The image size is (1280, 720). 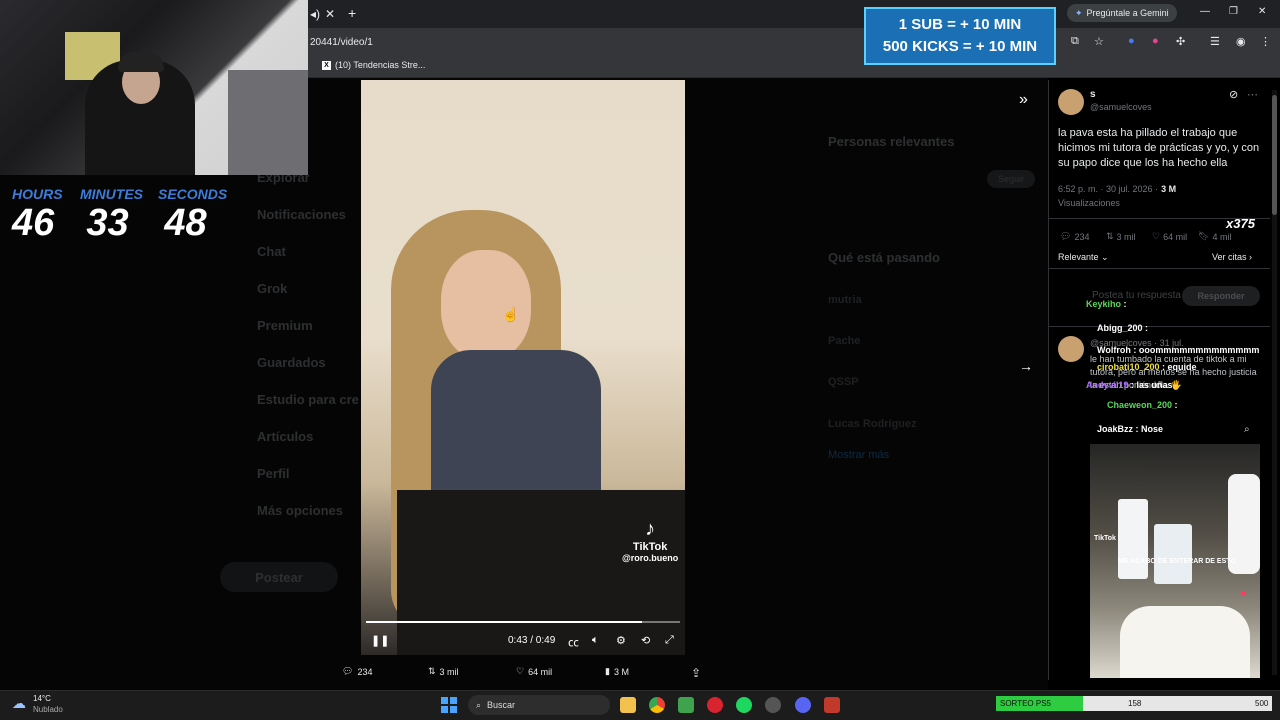 I want to click on quotes-label: Ver citas, so click(x=1229, y=257).